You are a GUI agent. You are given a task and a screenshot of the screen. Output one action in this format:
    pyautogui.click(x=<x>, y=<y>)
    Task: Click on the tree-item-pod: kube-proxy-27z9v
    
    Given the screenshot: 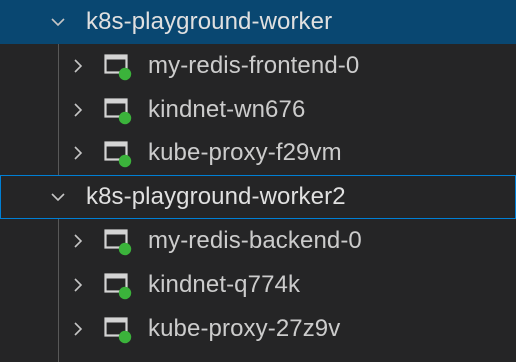 What is the action you would take?
    pyautogui.click(x=258, y=329)
    